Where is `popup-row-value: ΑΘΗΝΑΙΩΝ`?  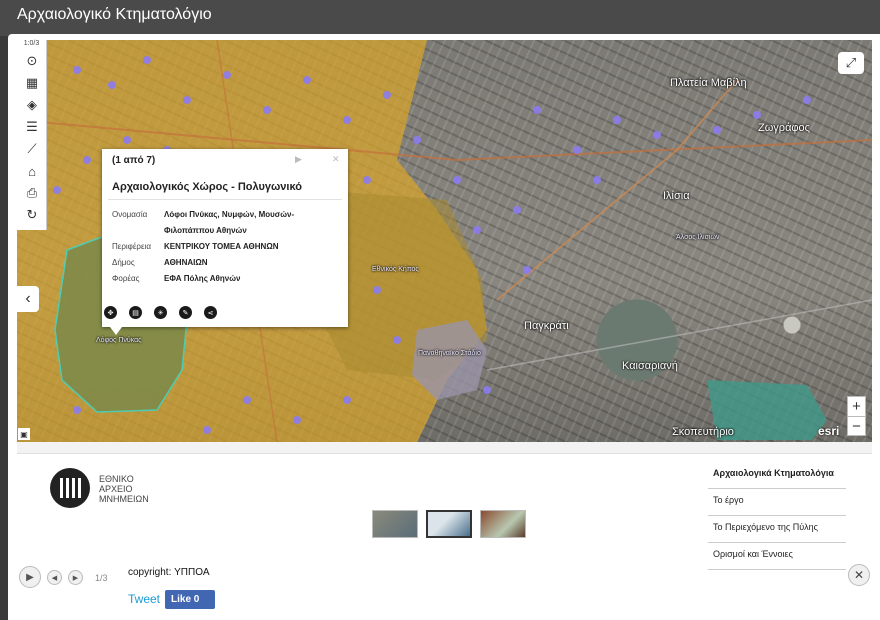 popup-row-value: ΑΘΗΝΑΙΩΝ is located at coordinates (186, 262).